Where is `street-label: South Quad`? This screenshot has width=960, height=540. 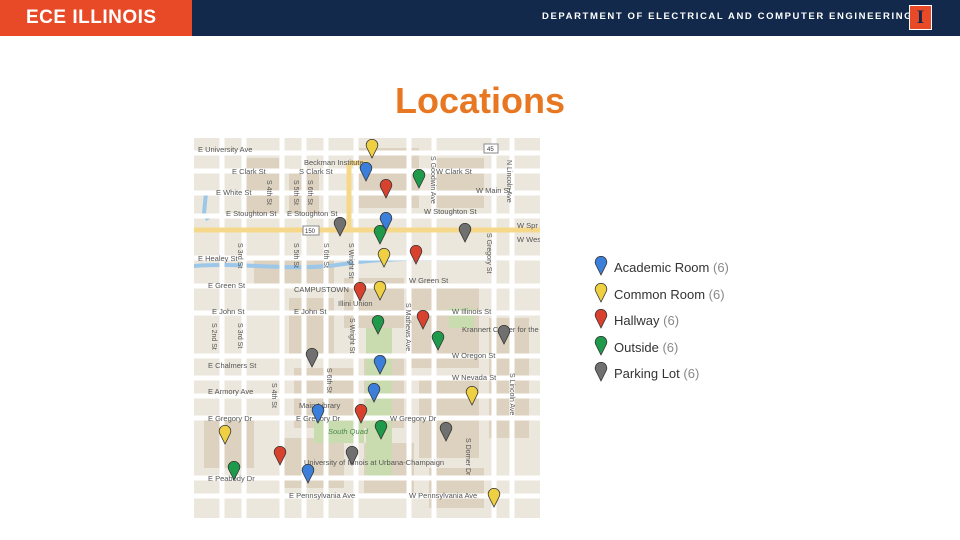
street-label: South Quad is located at coordinates (348, 431).